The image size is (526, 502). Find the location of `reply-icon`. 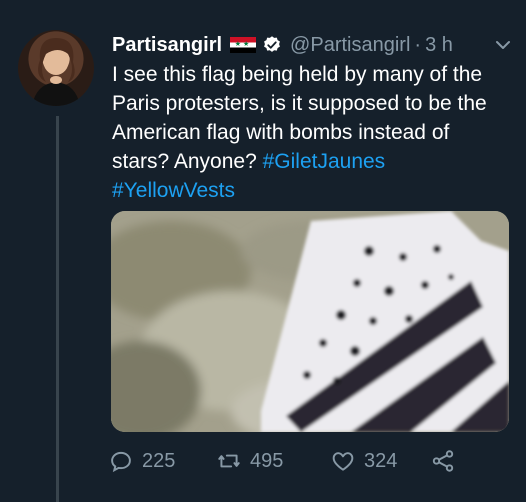

reply-icon is located at coordinates (121, 462).